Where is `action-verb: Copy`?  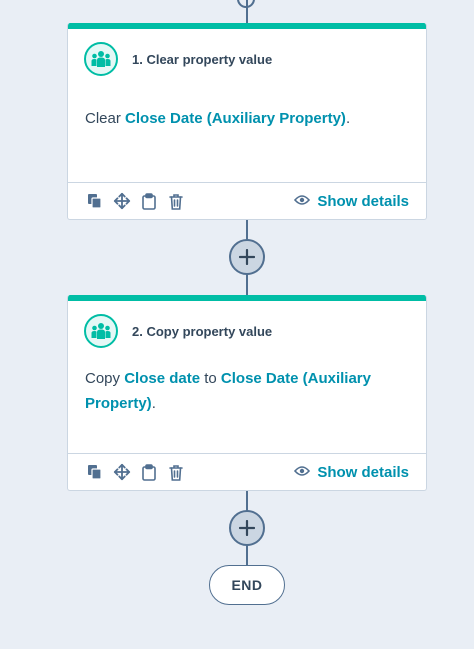 action-verb: Copy is located at coordinates (103, 378).